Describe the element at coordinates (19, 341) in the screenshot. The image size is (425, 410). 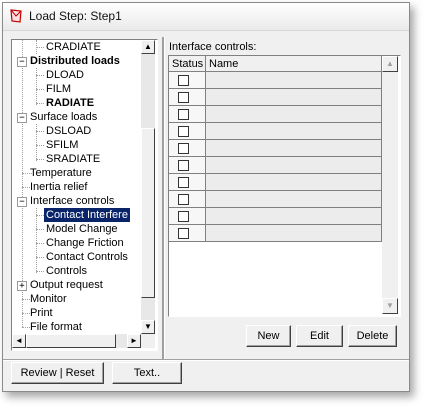
I see `scroll-left-icon: ◄` at that location.